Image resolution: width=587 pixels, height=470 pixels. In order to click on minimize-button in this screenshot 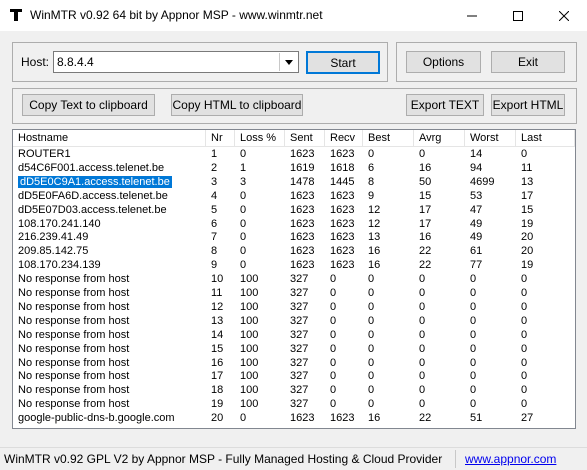, I will do `click(472, 15)`.